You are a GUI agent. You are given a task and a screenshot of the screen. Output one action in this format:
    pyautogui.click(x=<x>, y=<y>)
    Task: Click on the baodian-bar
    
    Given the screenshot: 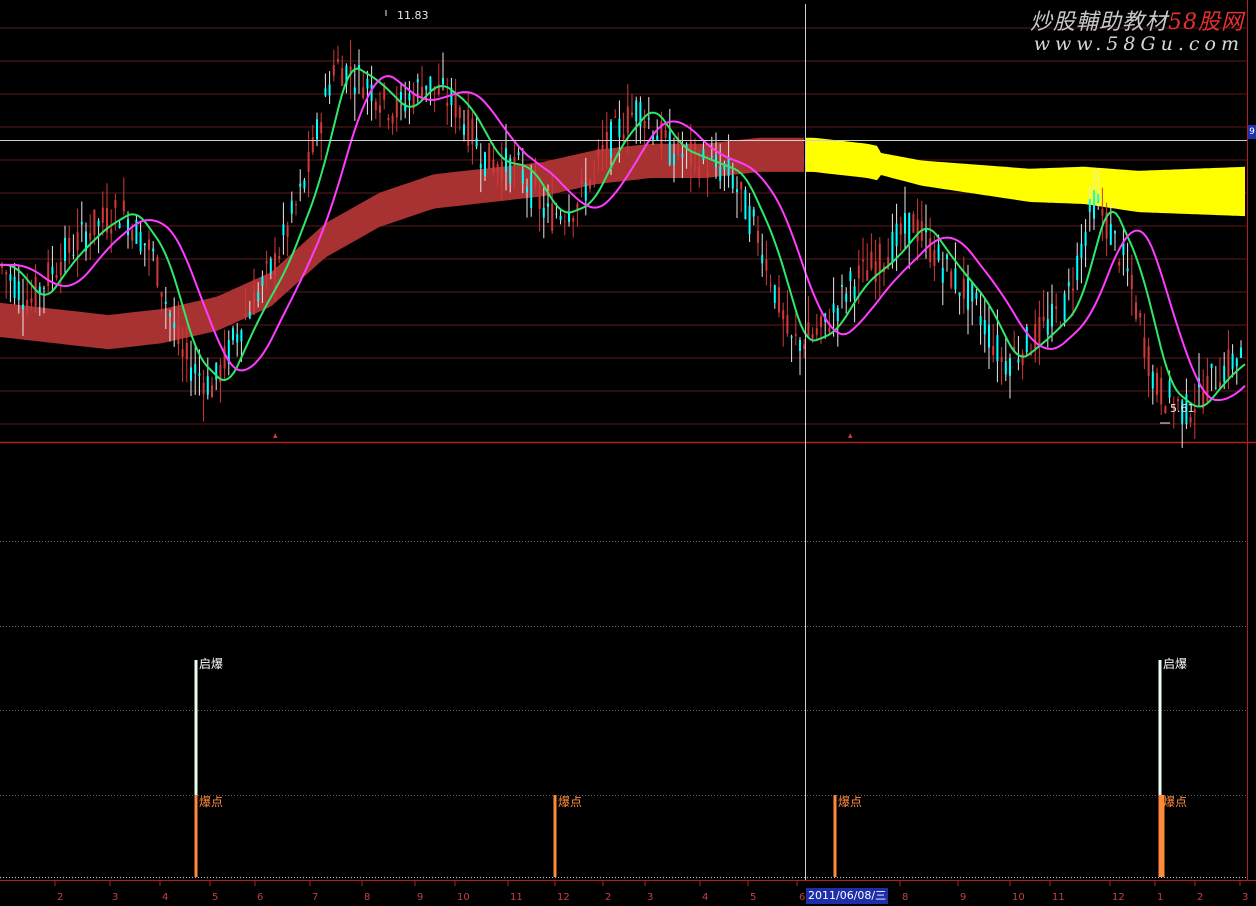 What is the action you would take?
    pyautogui.click(x=555, y=836)
    